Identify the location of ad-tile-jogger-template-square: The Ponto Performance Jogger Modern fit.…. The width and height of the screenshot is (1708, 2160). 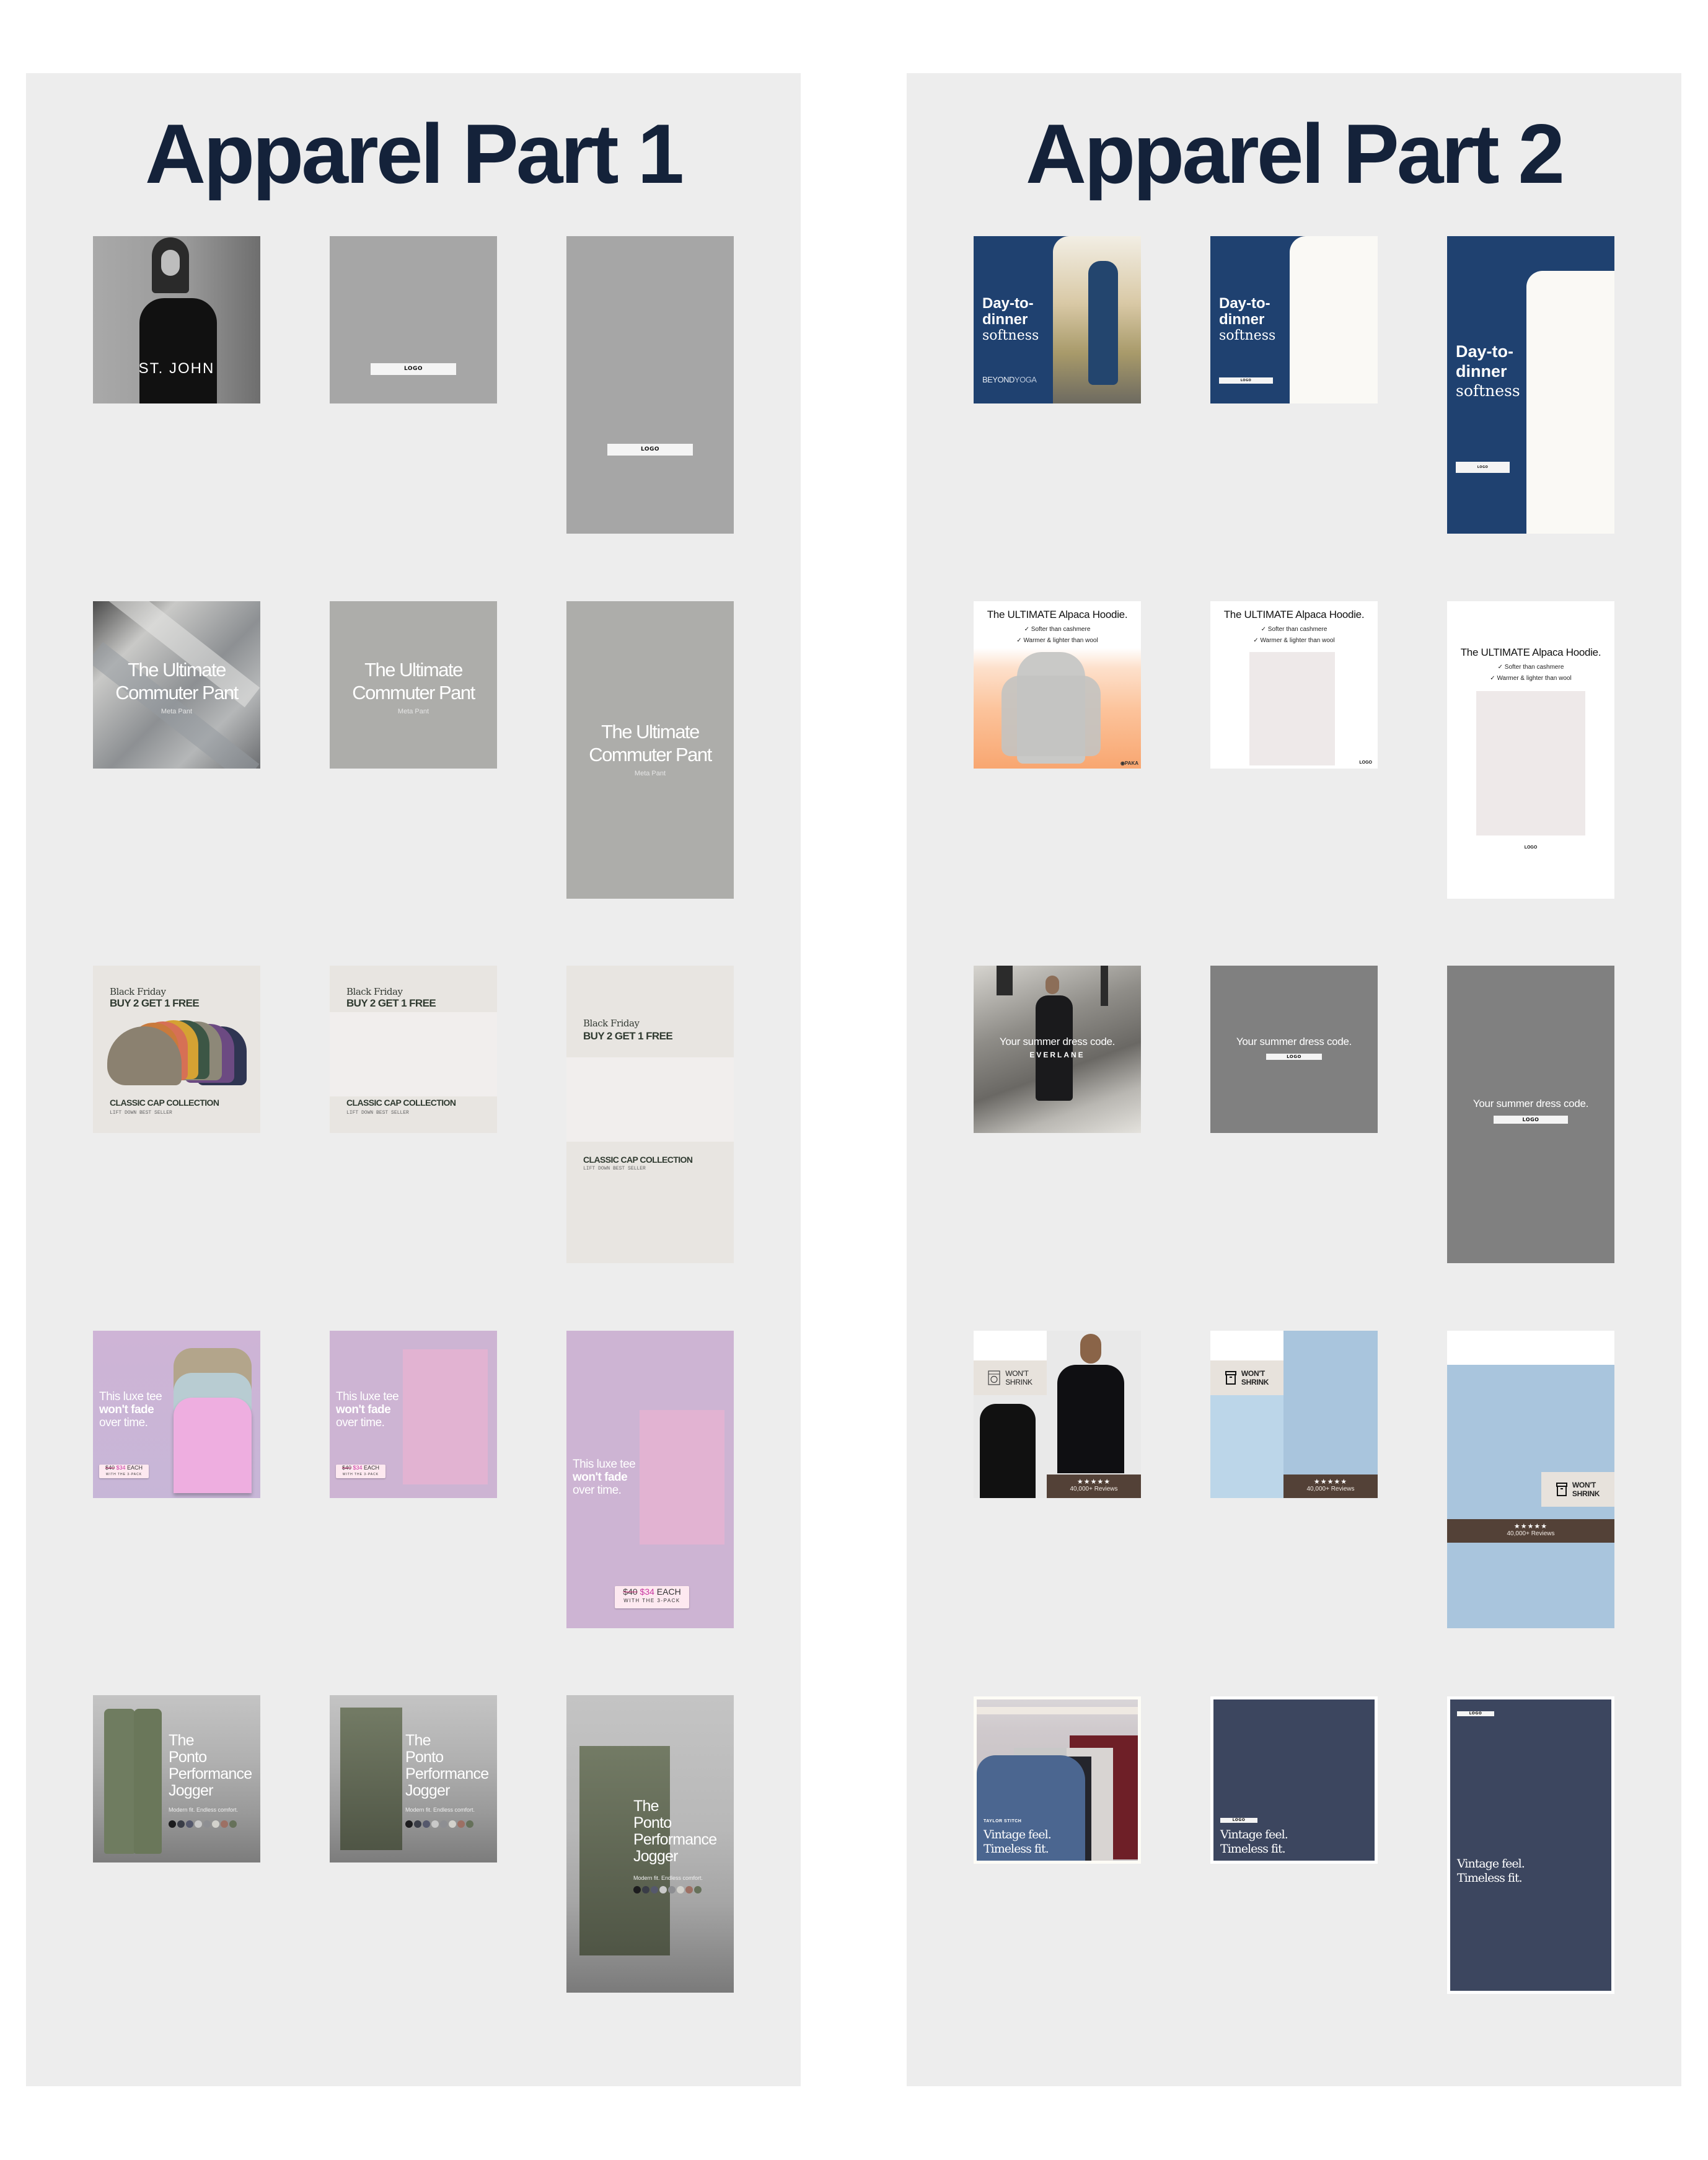
(414, 1778).